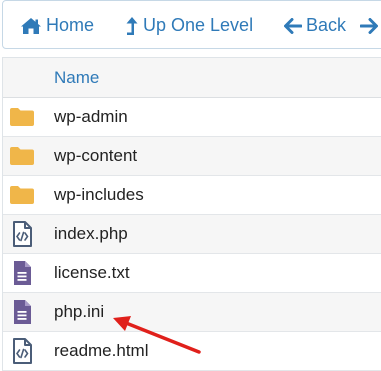  What do you see at coordinates (198, 25) in the screenshot?
I see `up-one-level-label: Up One Level` at bounding box center [198, 25].